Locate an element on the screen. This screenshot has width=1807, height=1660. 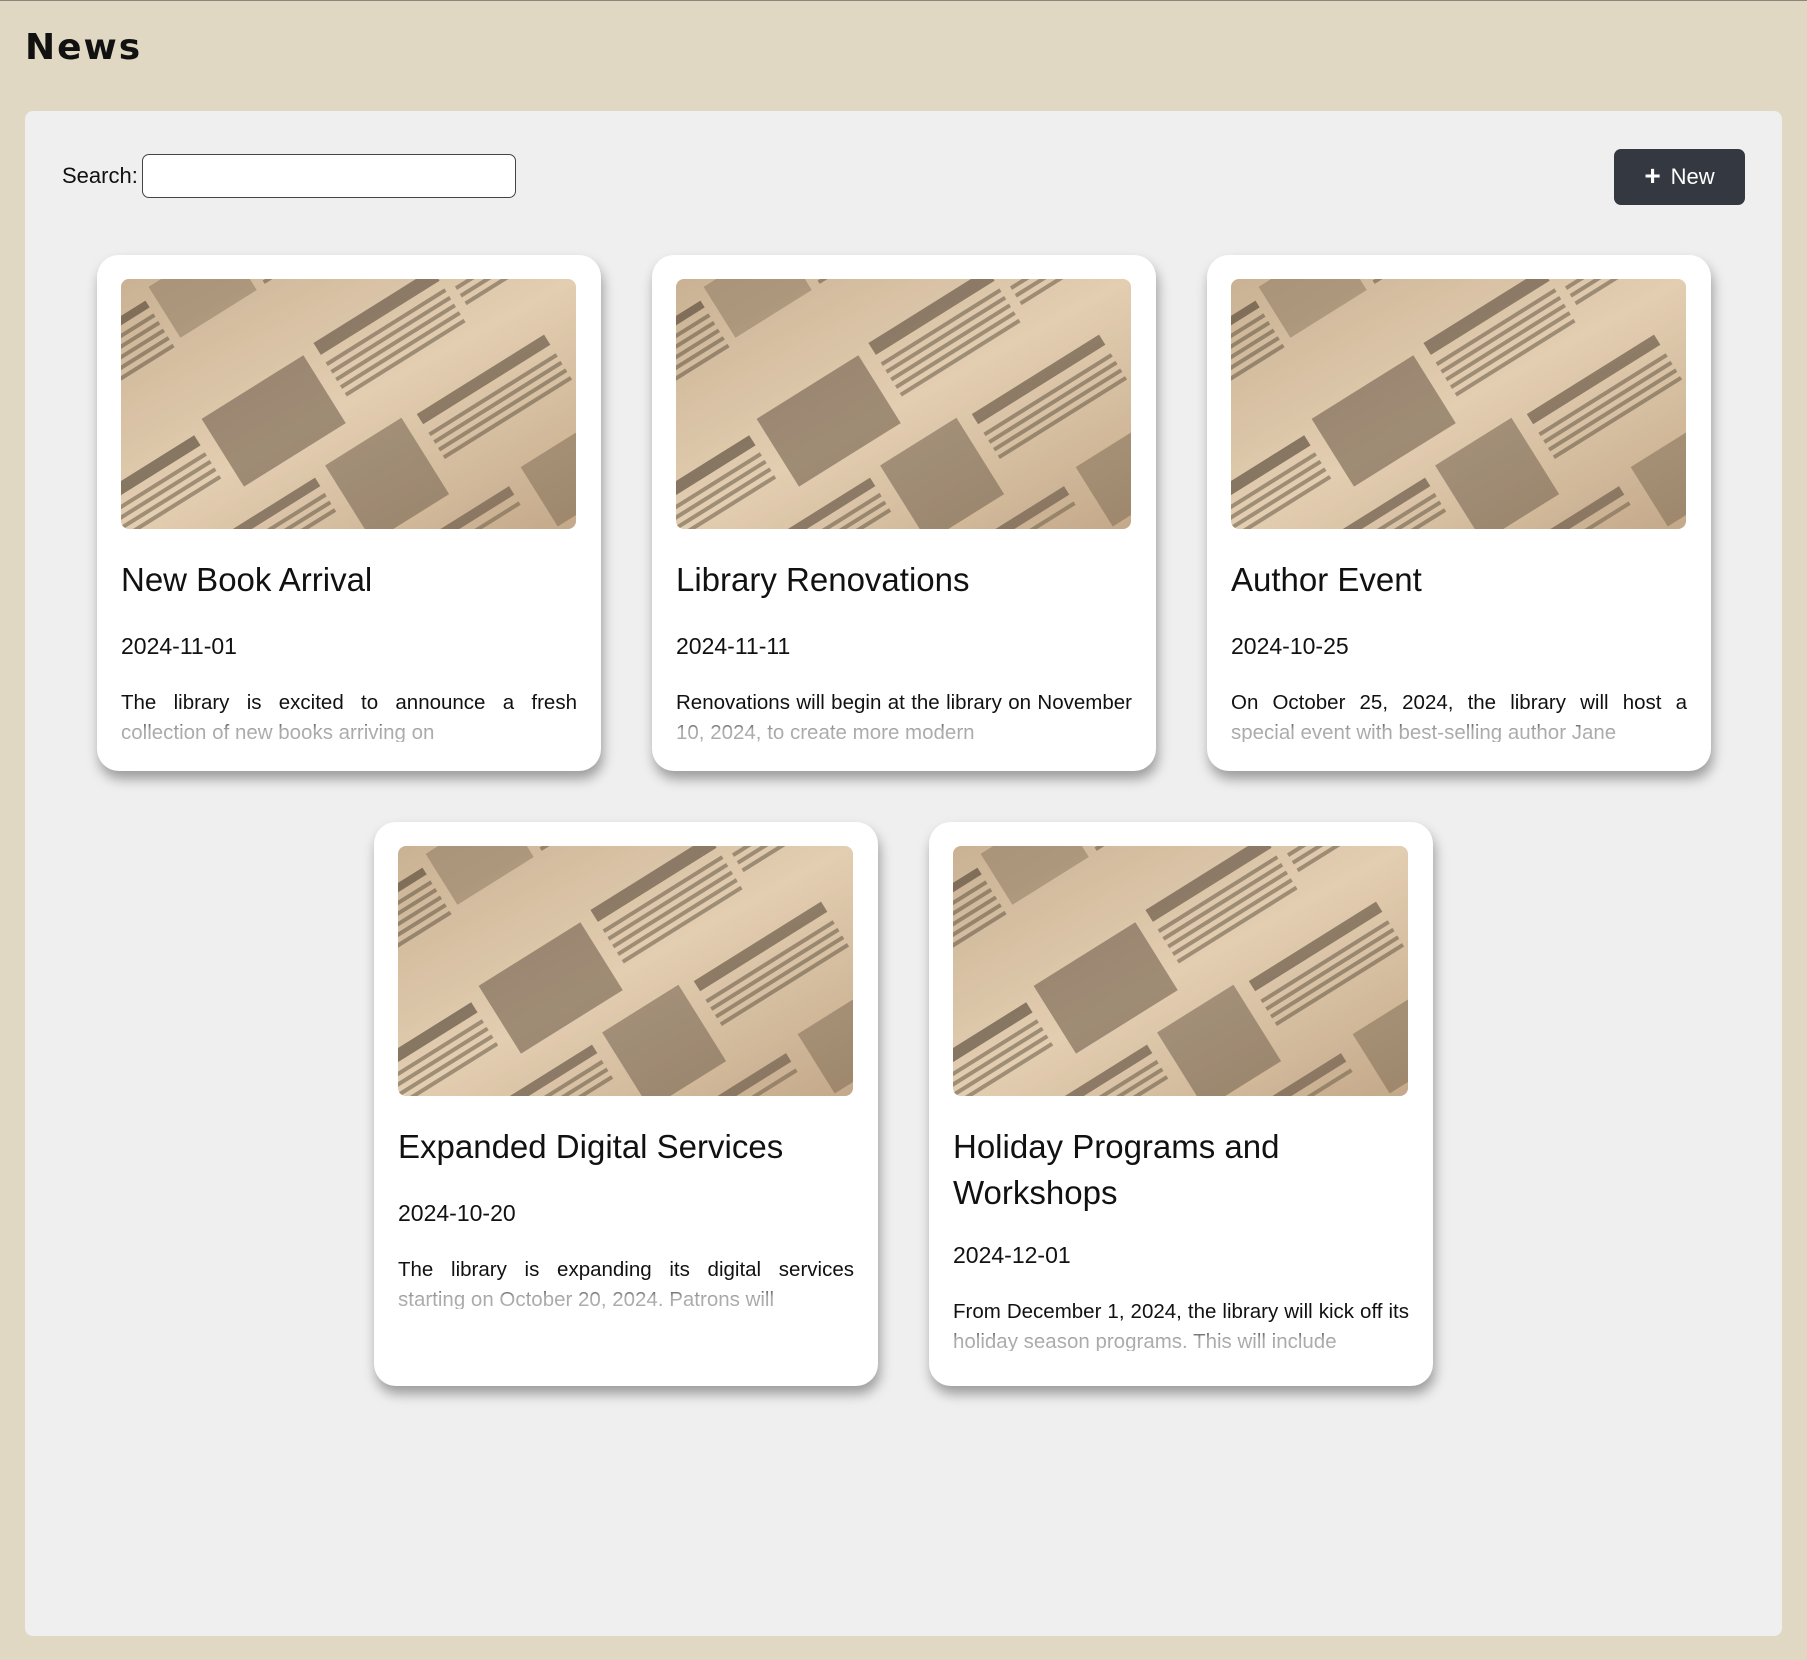
news-date: 2024-10-25 is located at coordinates (1290, 646).